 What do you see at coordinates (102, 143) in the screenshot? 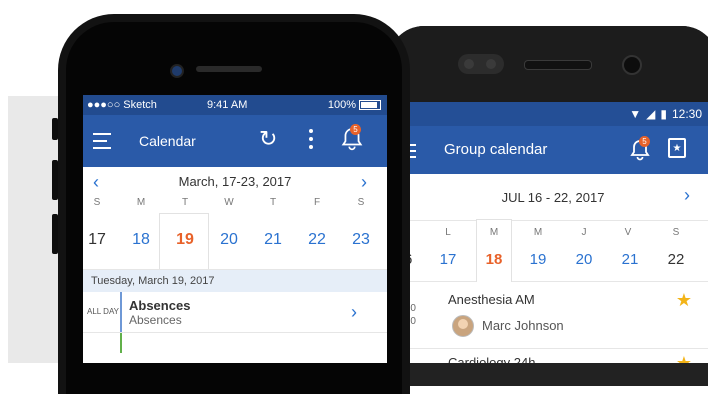
I see `menu-icon` at bounding box center [102, 143].